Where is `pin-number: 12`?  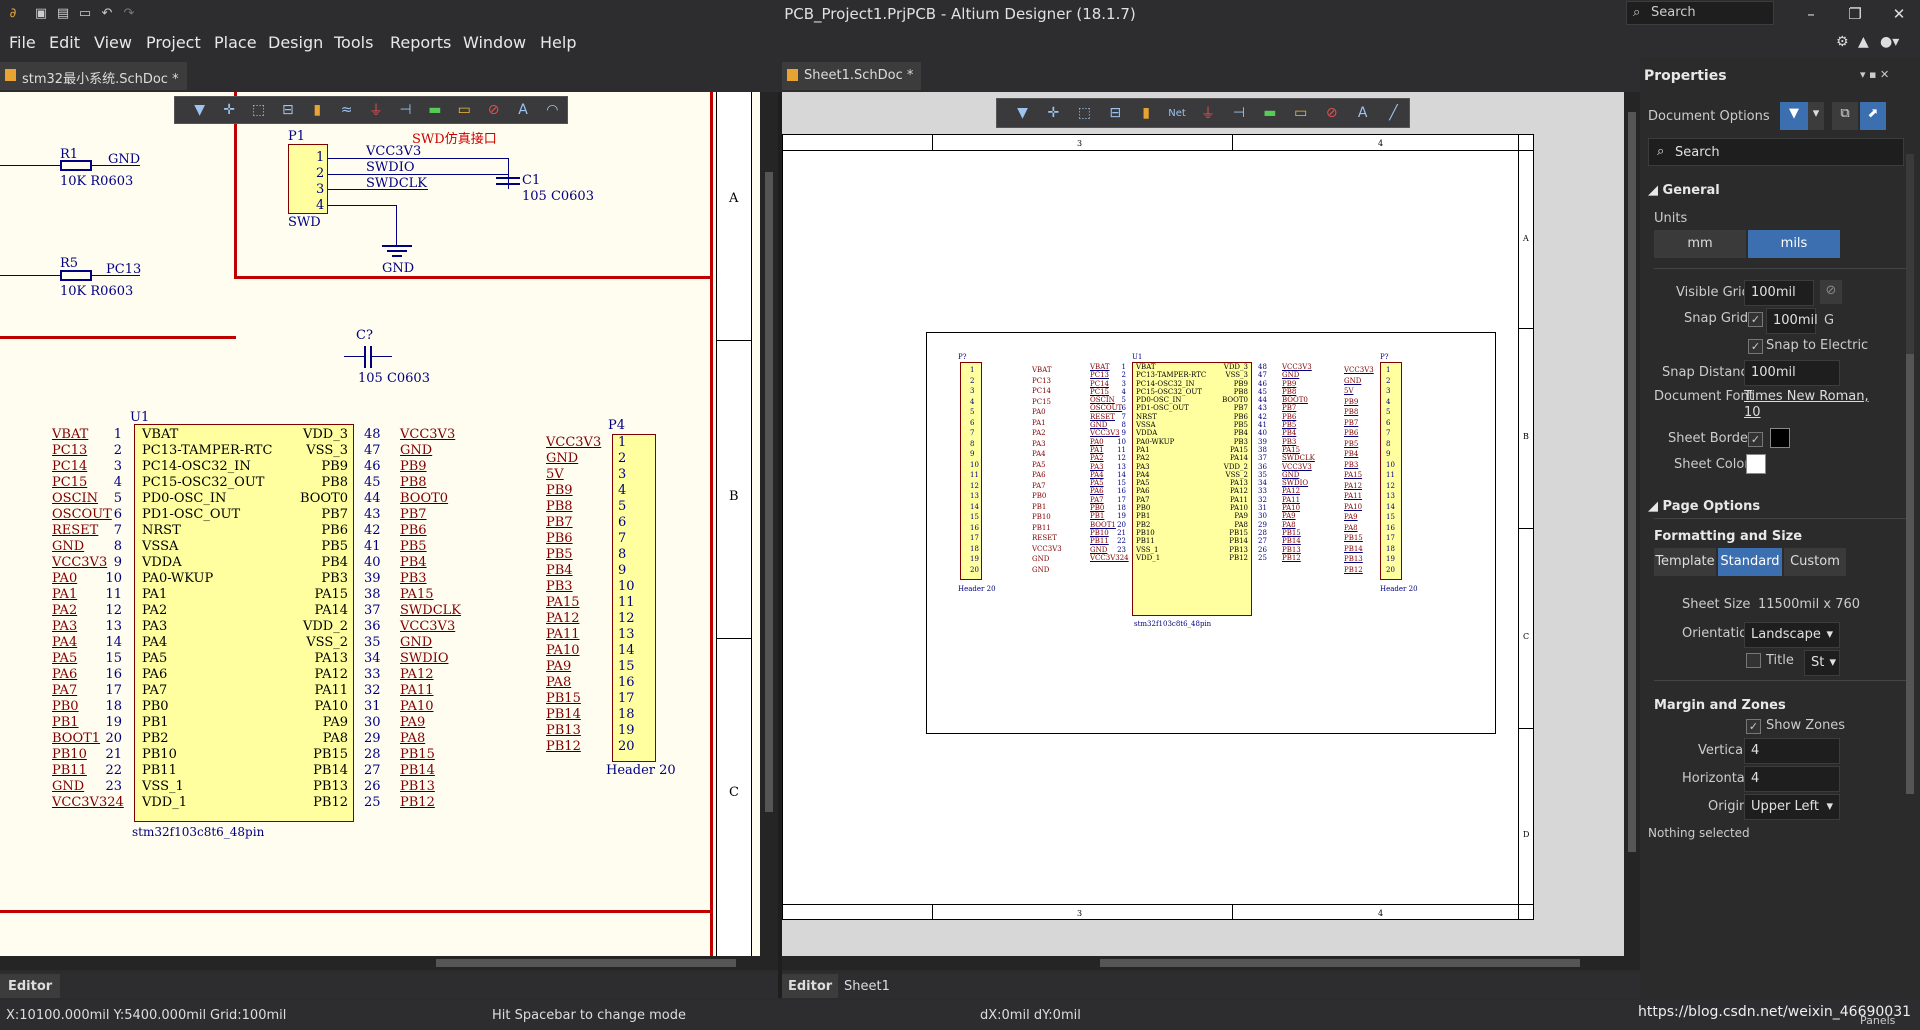
pin-number: 12 is located at coordinates (113, 610).